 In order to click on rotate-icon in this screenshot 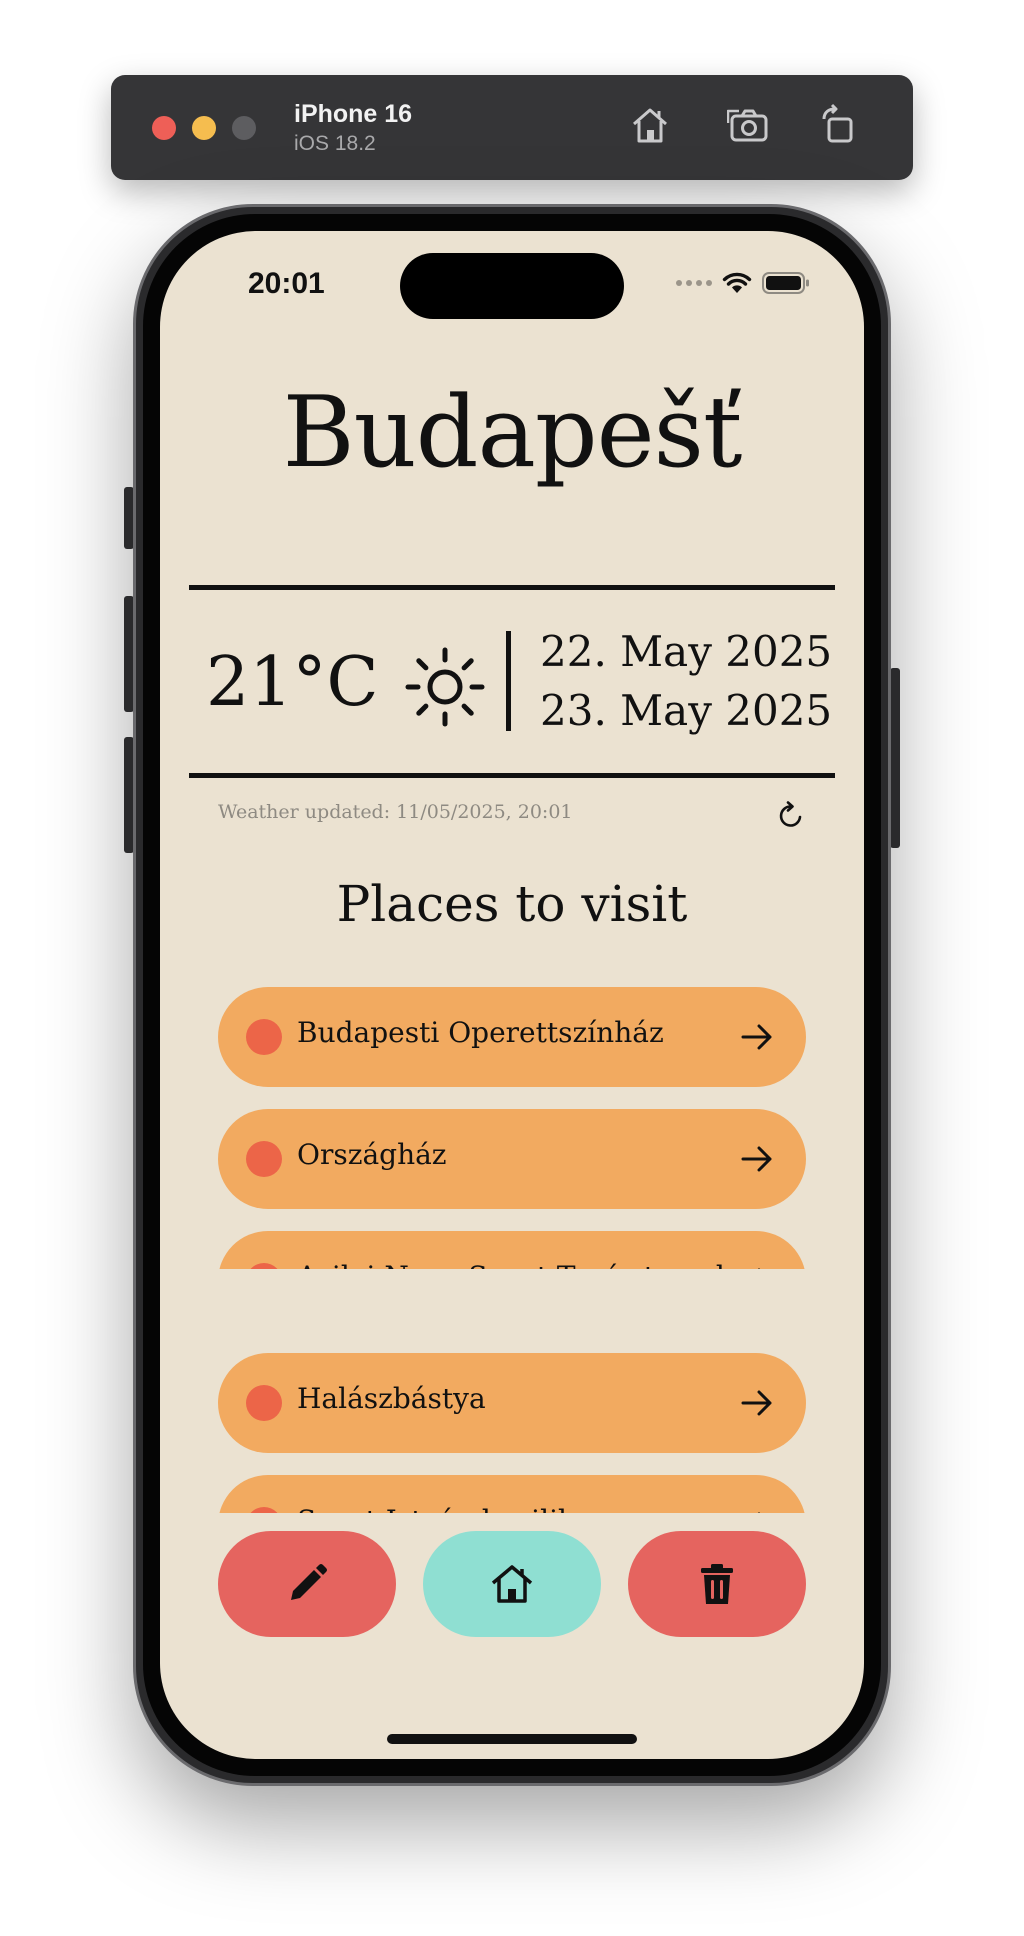, I will do `click(840, 125)`.